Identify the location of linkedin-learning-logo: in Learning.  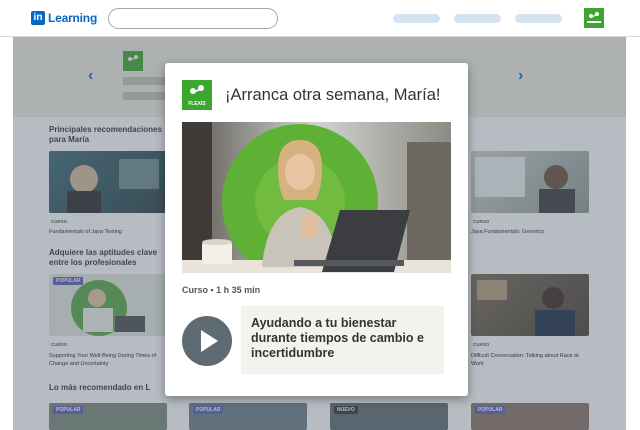
(64, 18).